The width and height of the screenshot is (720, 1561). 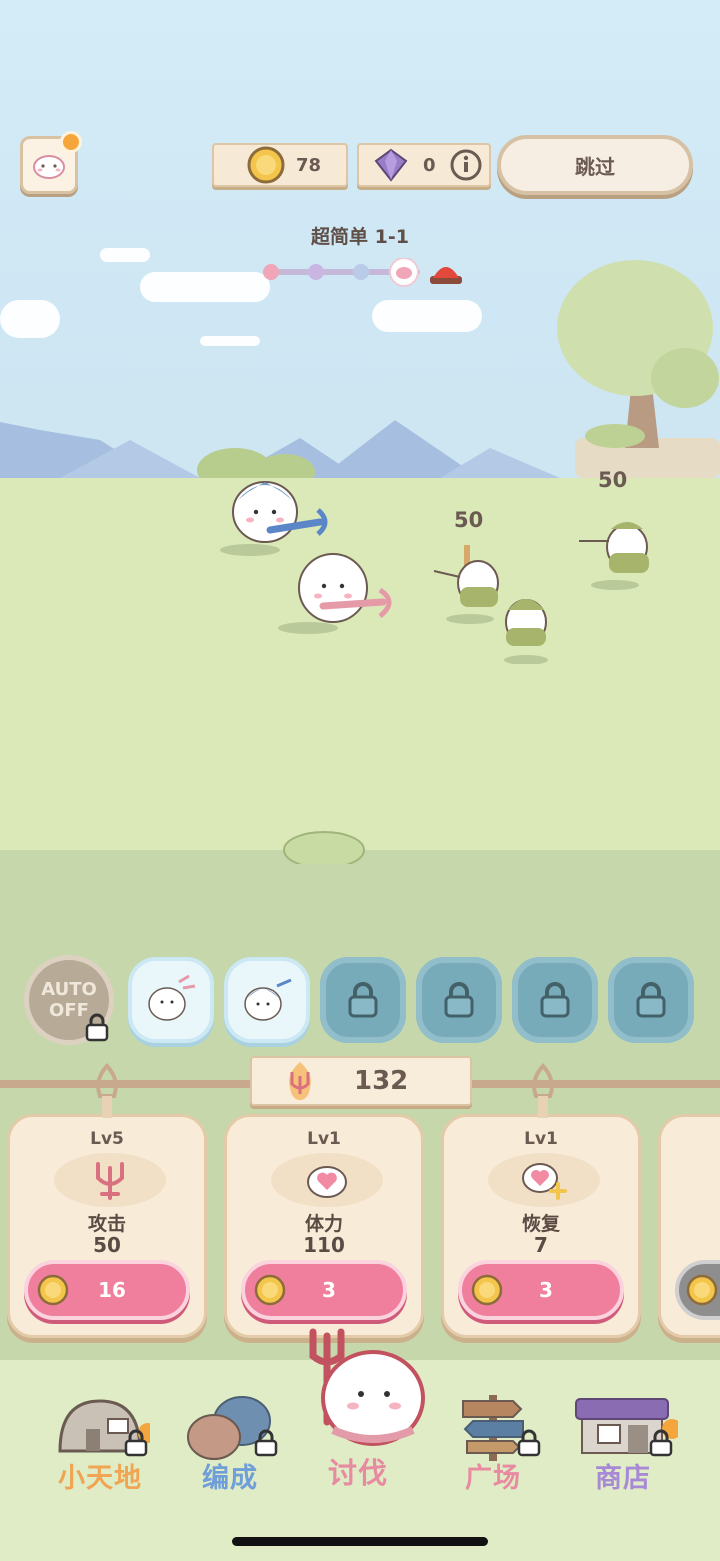 What do you see at coordinates (360, 237) in the screenshot?
I see `stage-title: 超简单 1-1` at bounding box center [360, 237].